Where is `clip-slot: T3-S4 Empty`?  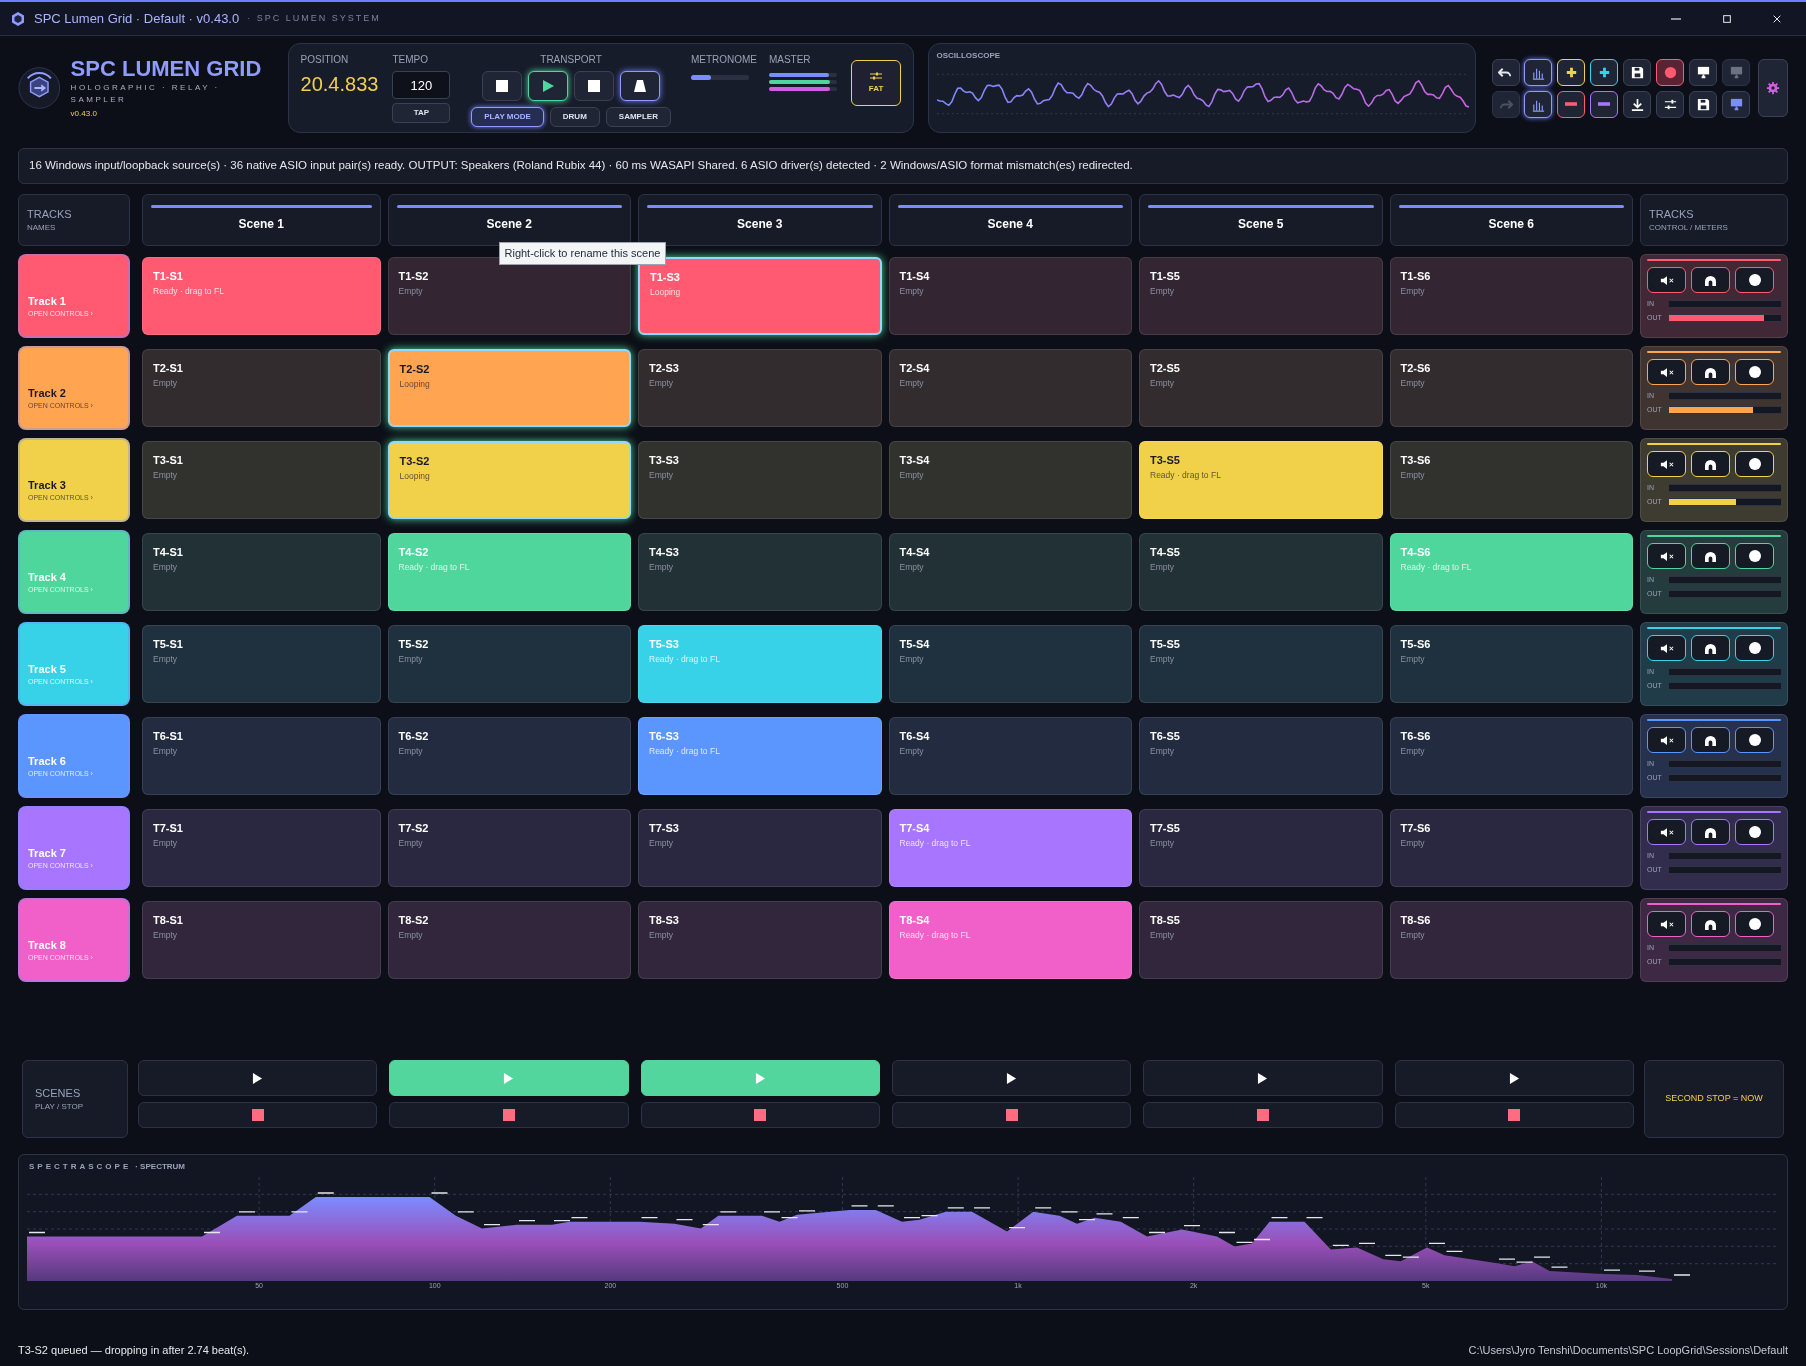
clip-slot: T3-S4 Empty is located at coordinates (1010, 480).